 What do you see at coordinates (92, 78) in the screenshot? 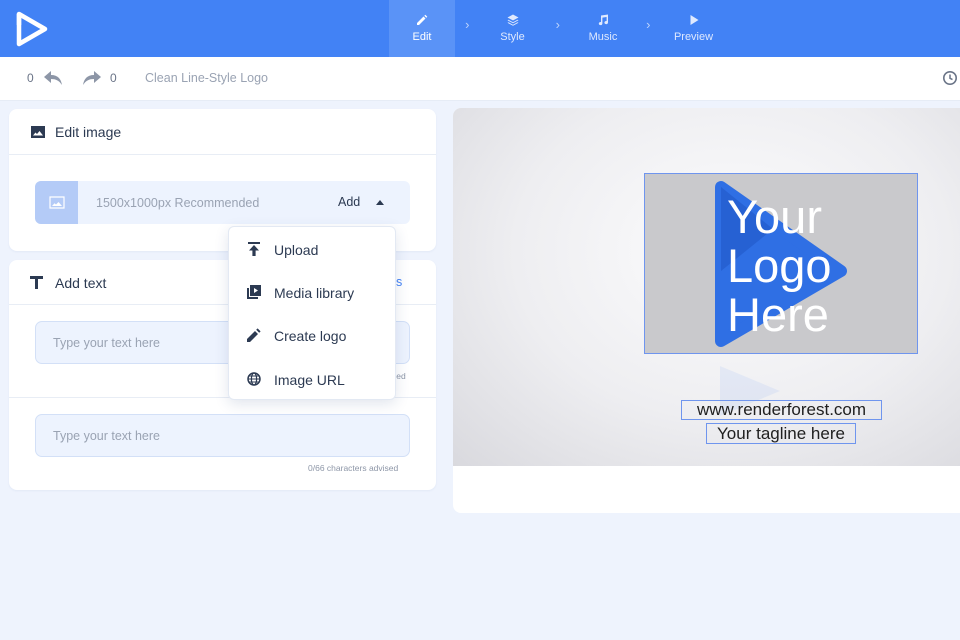
I see `redo-icon` at bounding box center [92, 78].